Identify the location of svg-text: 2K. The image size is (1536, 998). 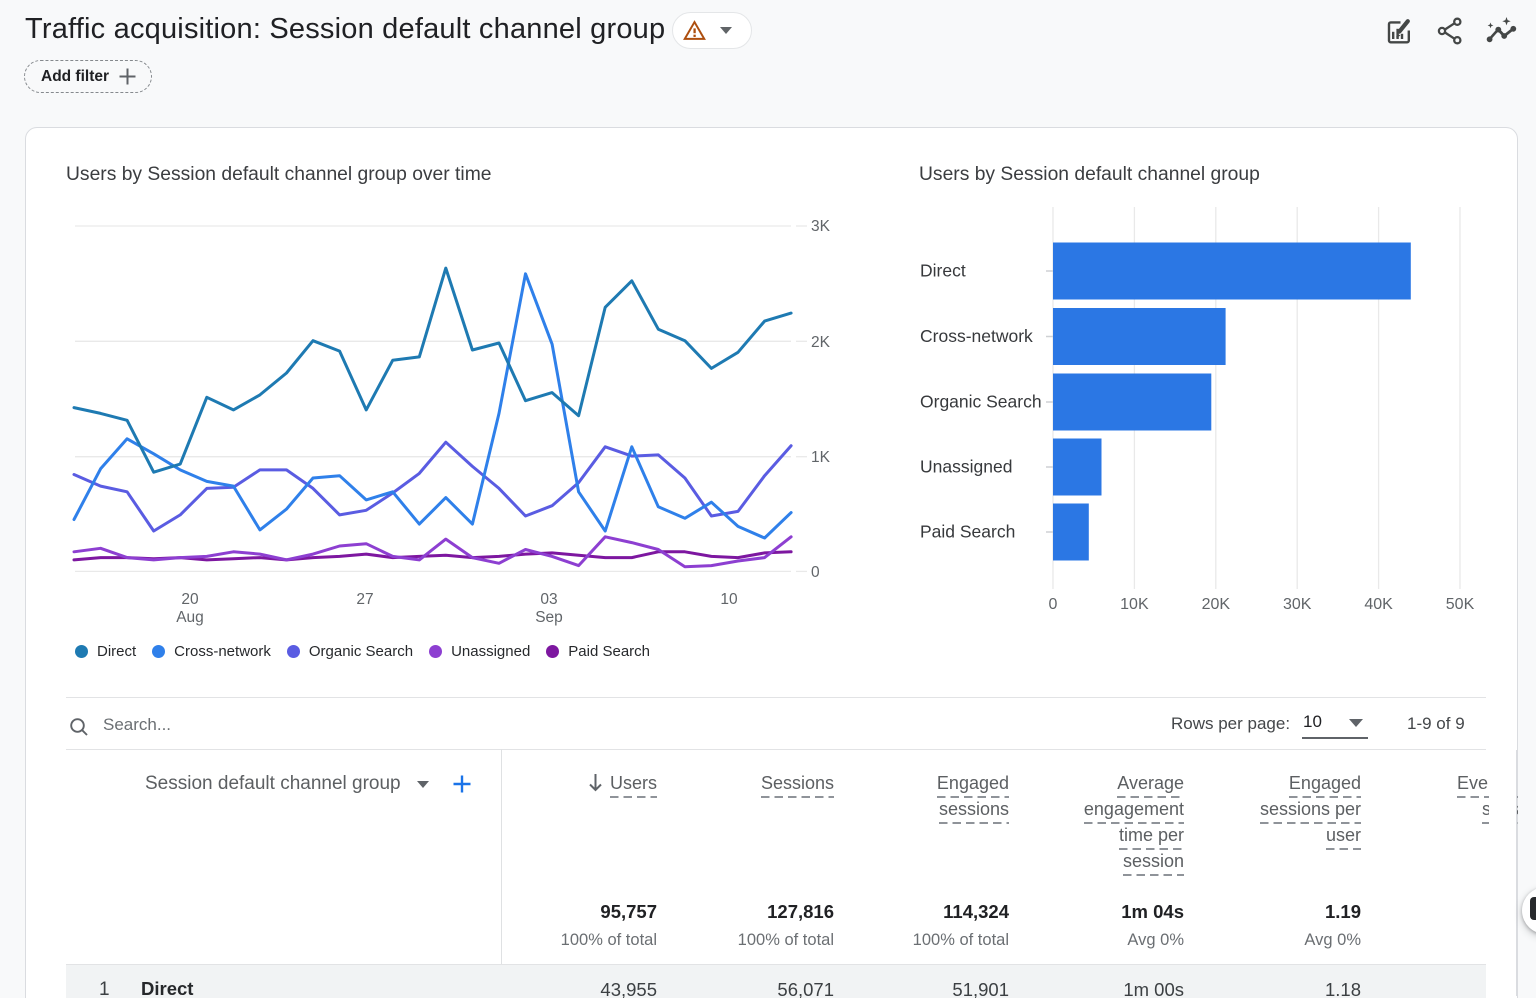
(821, 342).